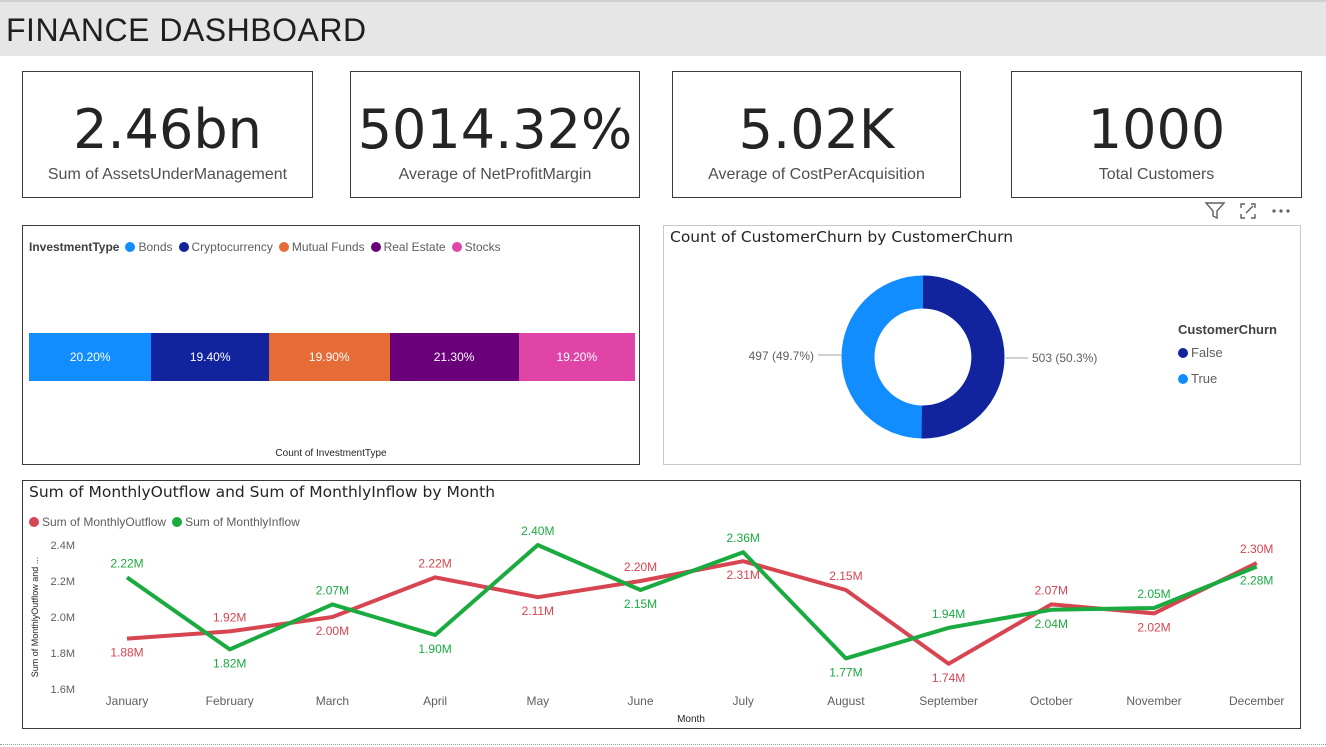 This screenshot has height=747, width=1326. Describe the element at coordinates (1281, 211) in the screenshot. I see `more-options-icon` at that location.